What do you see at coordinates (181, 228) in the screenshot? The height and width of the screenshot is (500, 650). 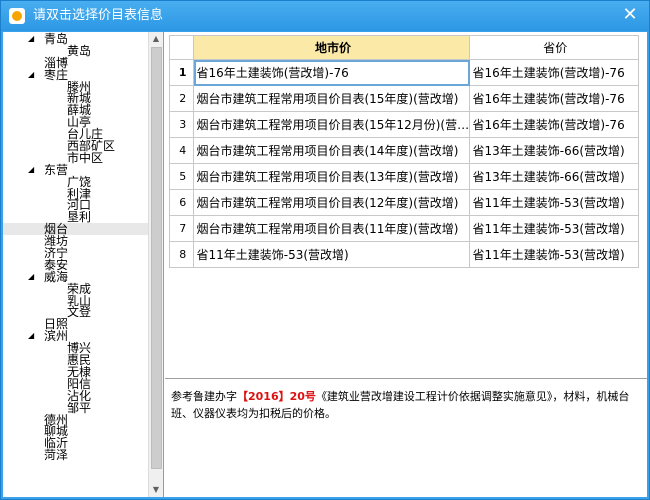 I see `row-number: 7` at bounding box center [181, 228].